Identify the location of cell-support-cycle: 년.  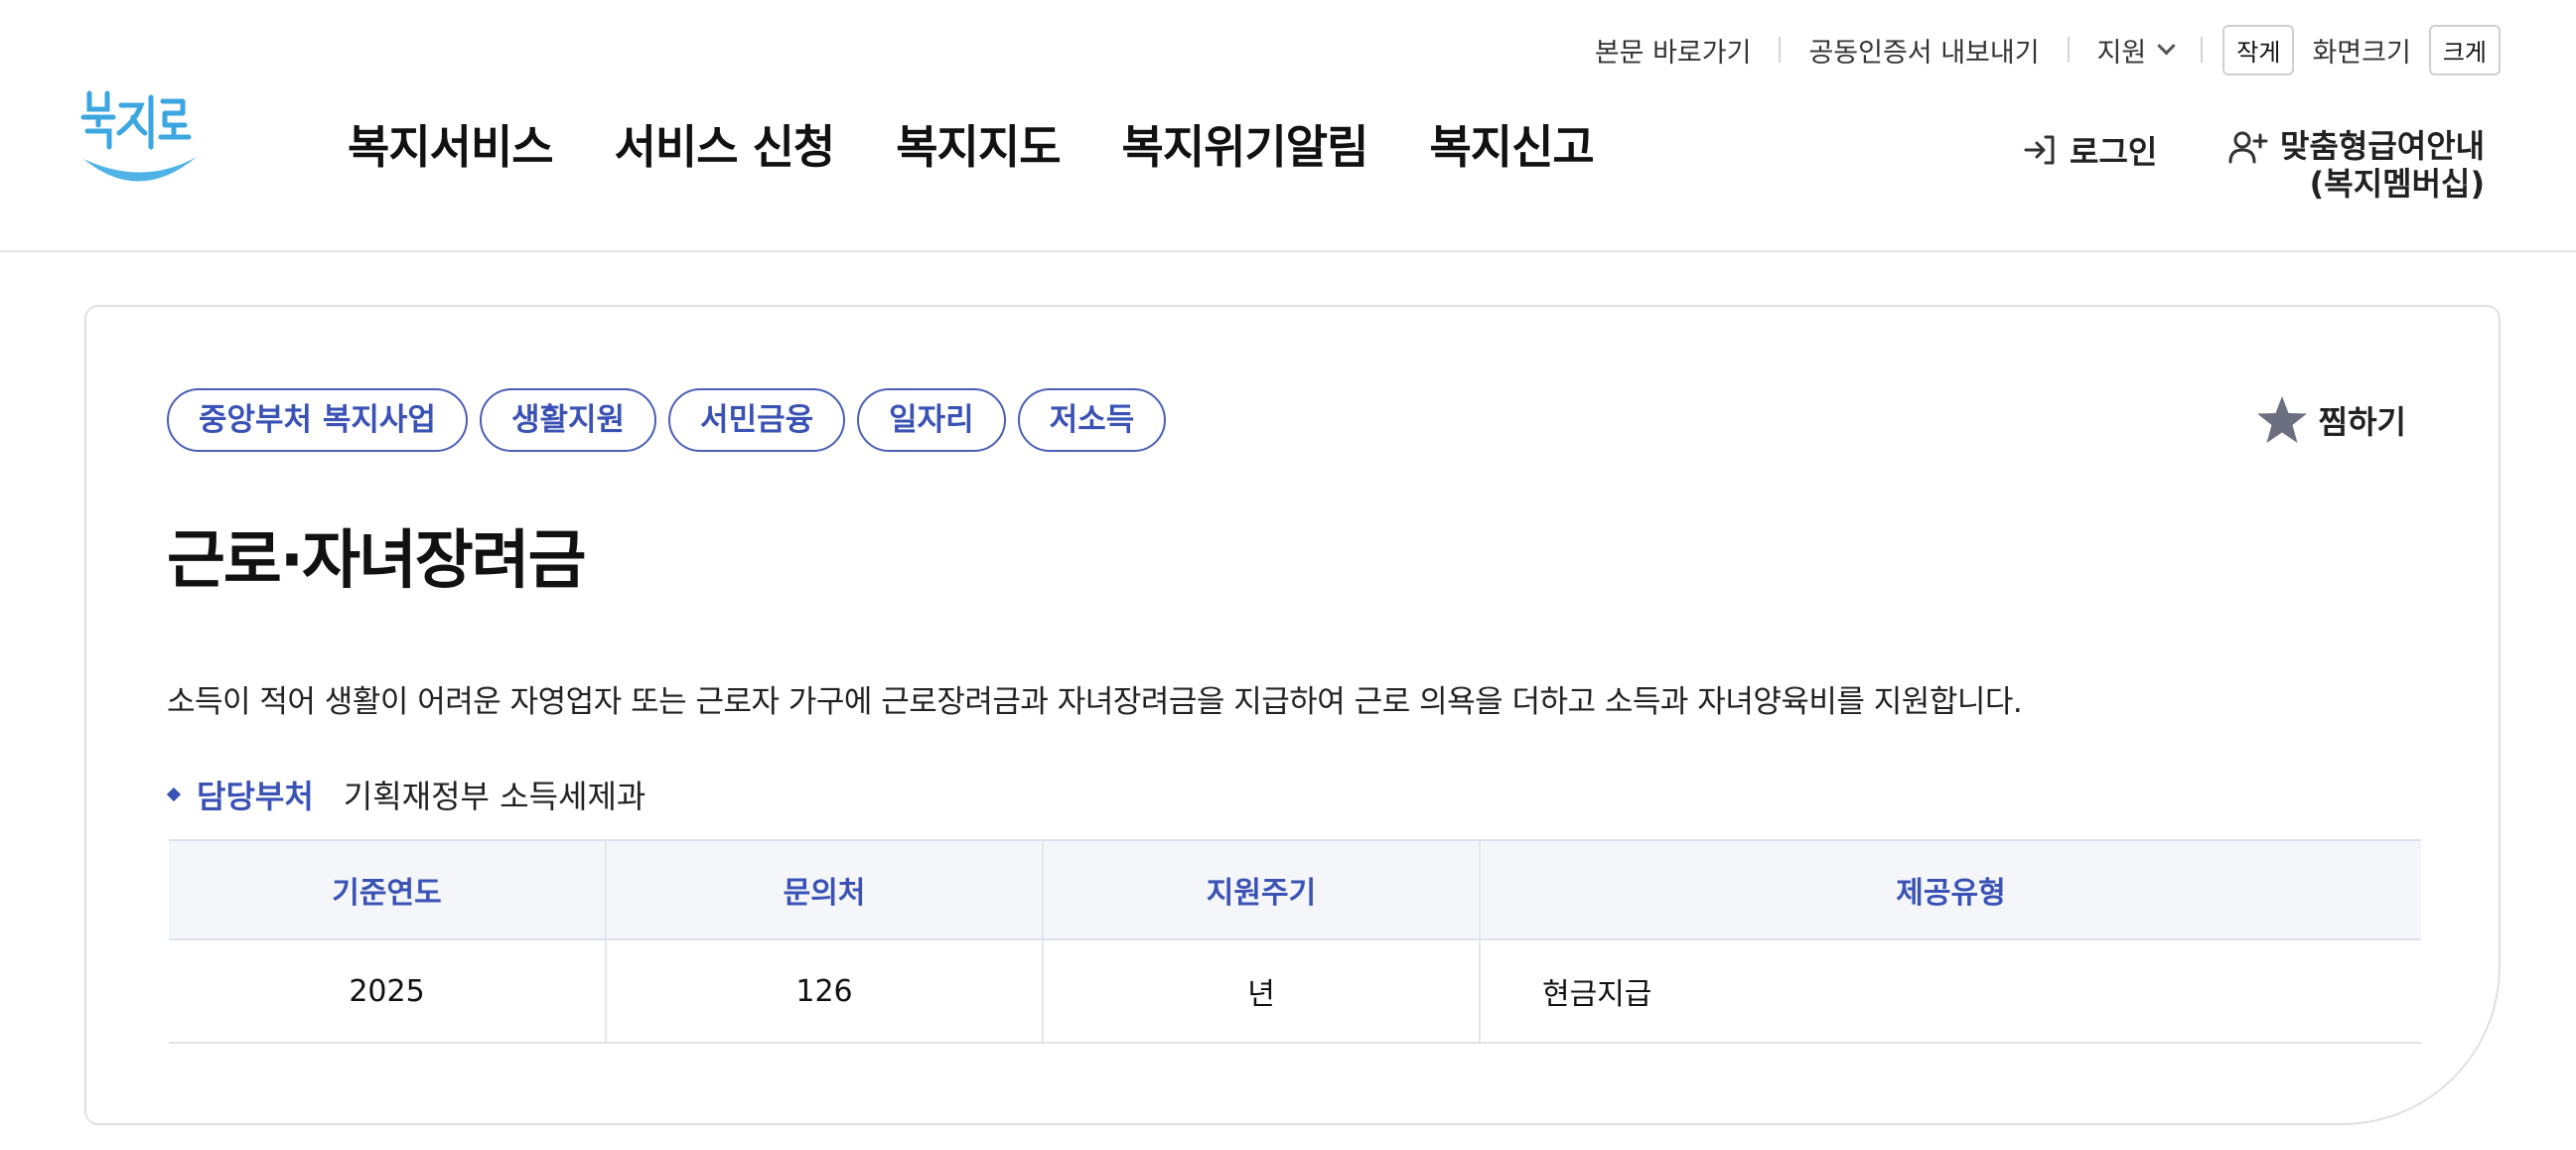
(1261, 992).